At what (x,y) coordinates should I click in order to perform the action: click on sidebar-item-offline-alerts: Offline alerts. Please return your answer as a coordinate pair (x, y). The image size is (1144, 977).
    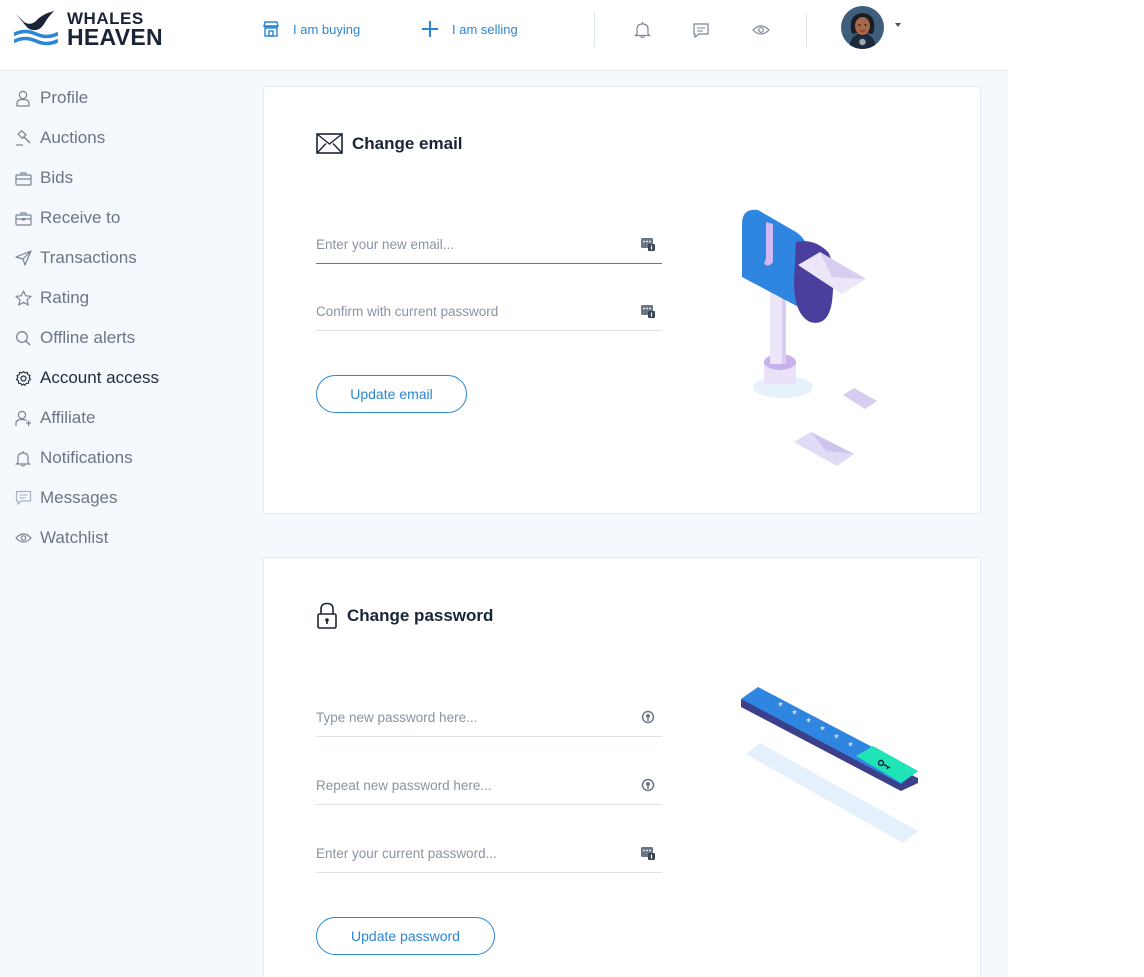
    Looking at the image, I should click on (74, 338).